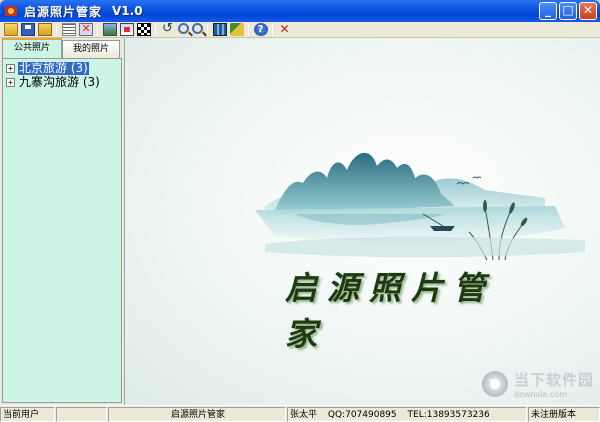 Image resolution: width=600 pixels, height=422 pixels. I want to click on toolbar: ↺ ? ✕, so click(300, 30).